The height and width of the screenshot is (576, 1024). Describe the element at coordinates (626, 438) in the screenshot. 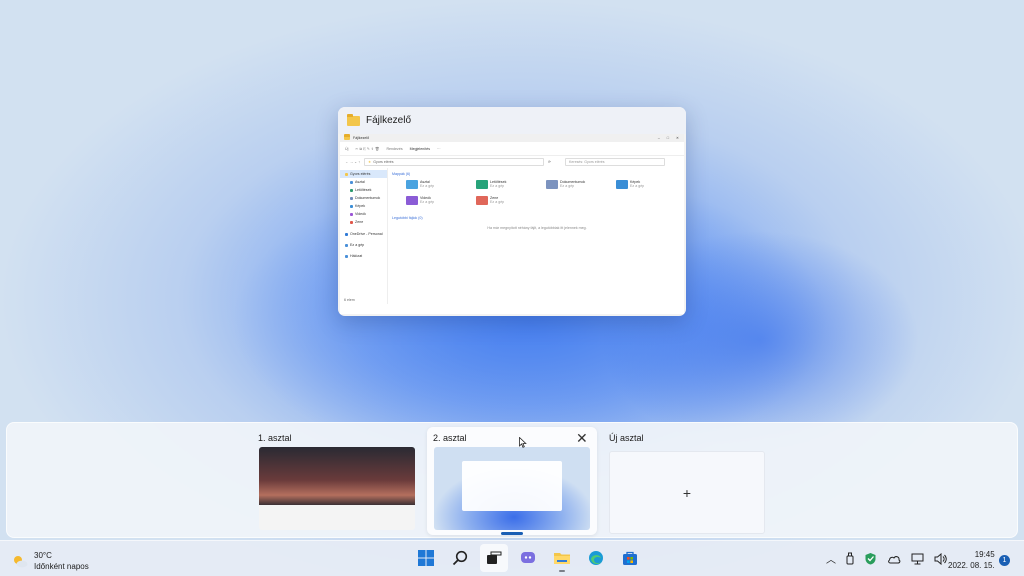

I see `new-desktop-label: Új asztal` at that location.